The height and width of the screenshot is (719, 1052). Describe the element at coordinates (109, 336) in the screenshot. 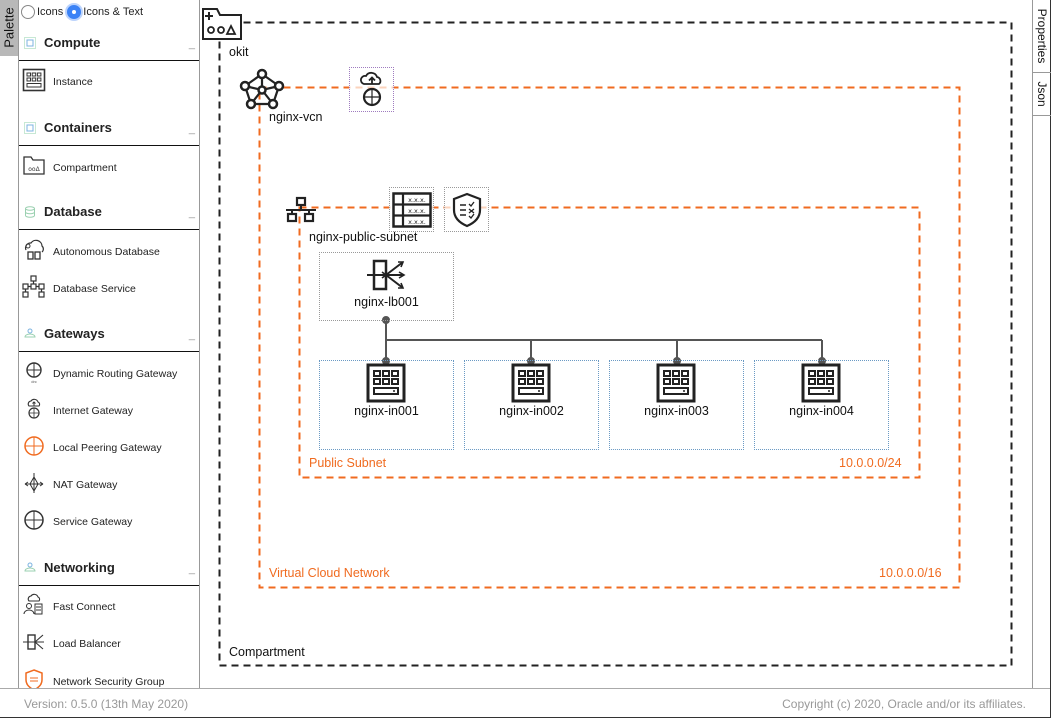

I see `section-gateways: Gateways _` at that location.